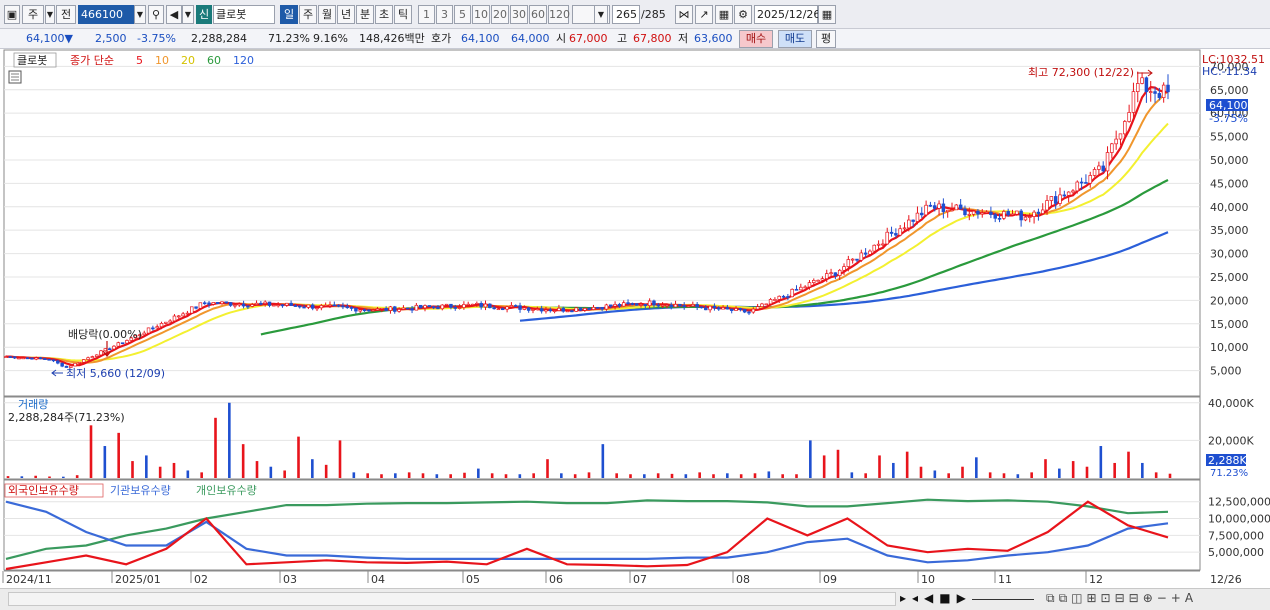  What do you see at coordinates (936, 598) in the screenshot?
I see `playback-controls: ▸◂◀■▶` at bounding box center [936, 598].